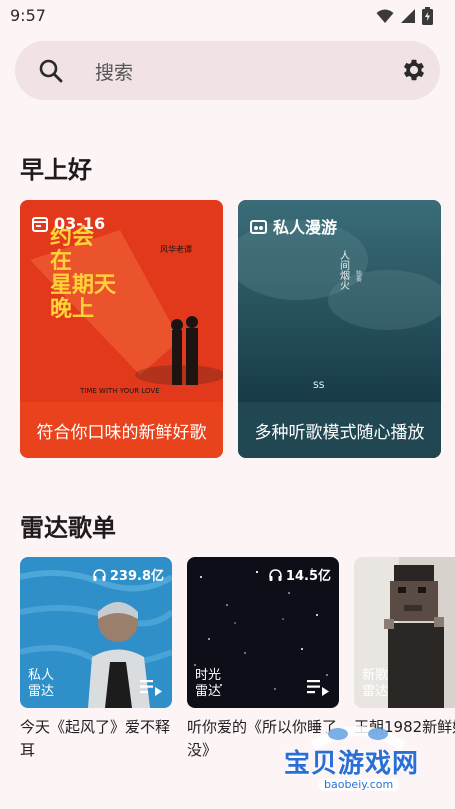  I want to click on status-icons, so click(404, 16).